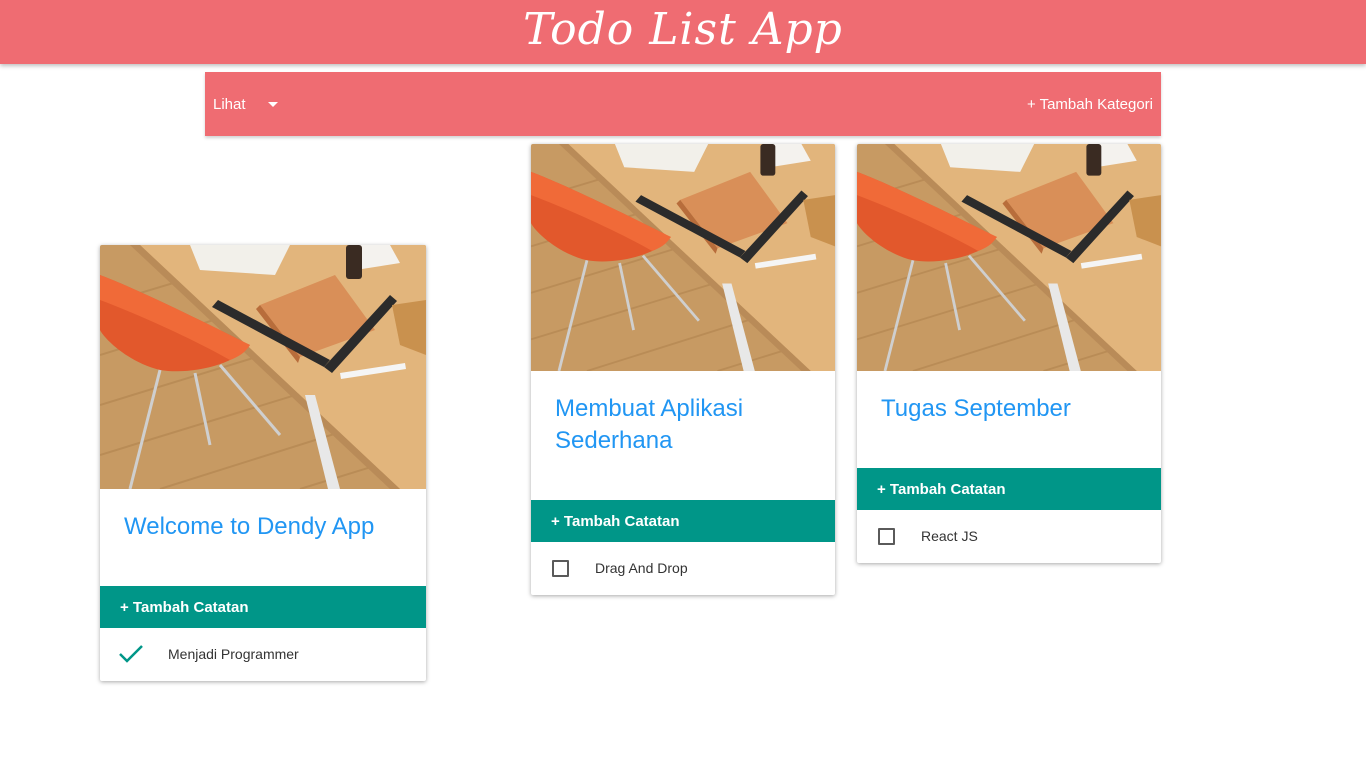 This screenshot has height=770, width=1366. What do you see at coordinates (249, 526) in the screenshot?
I see `card-title: Welcome to Dendy App` at bounding box center [249, 526].